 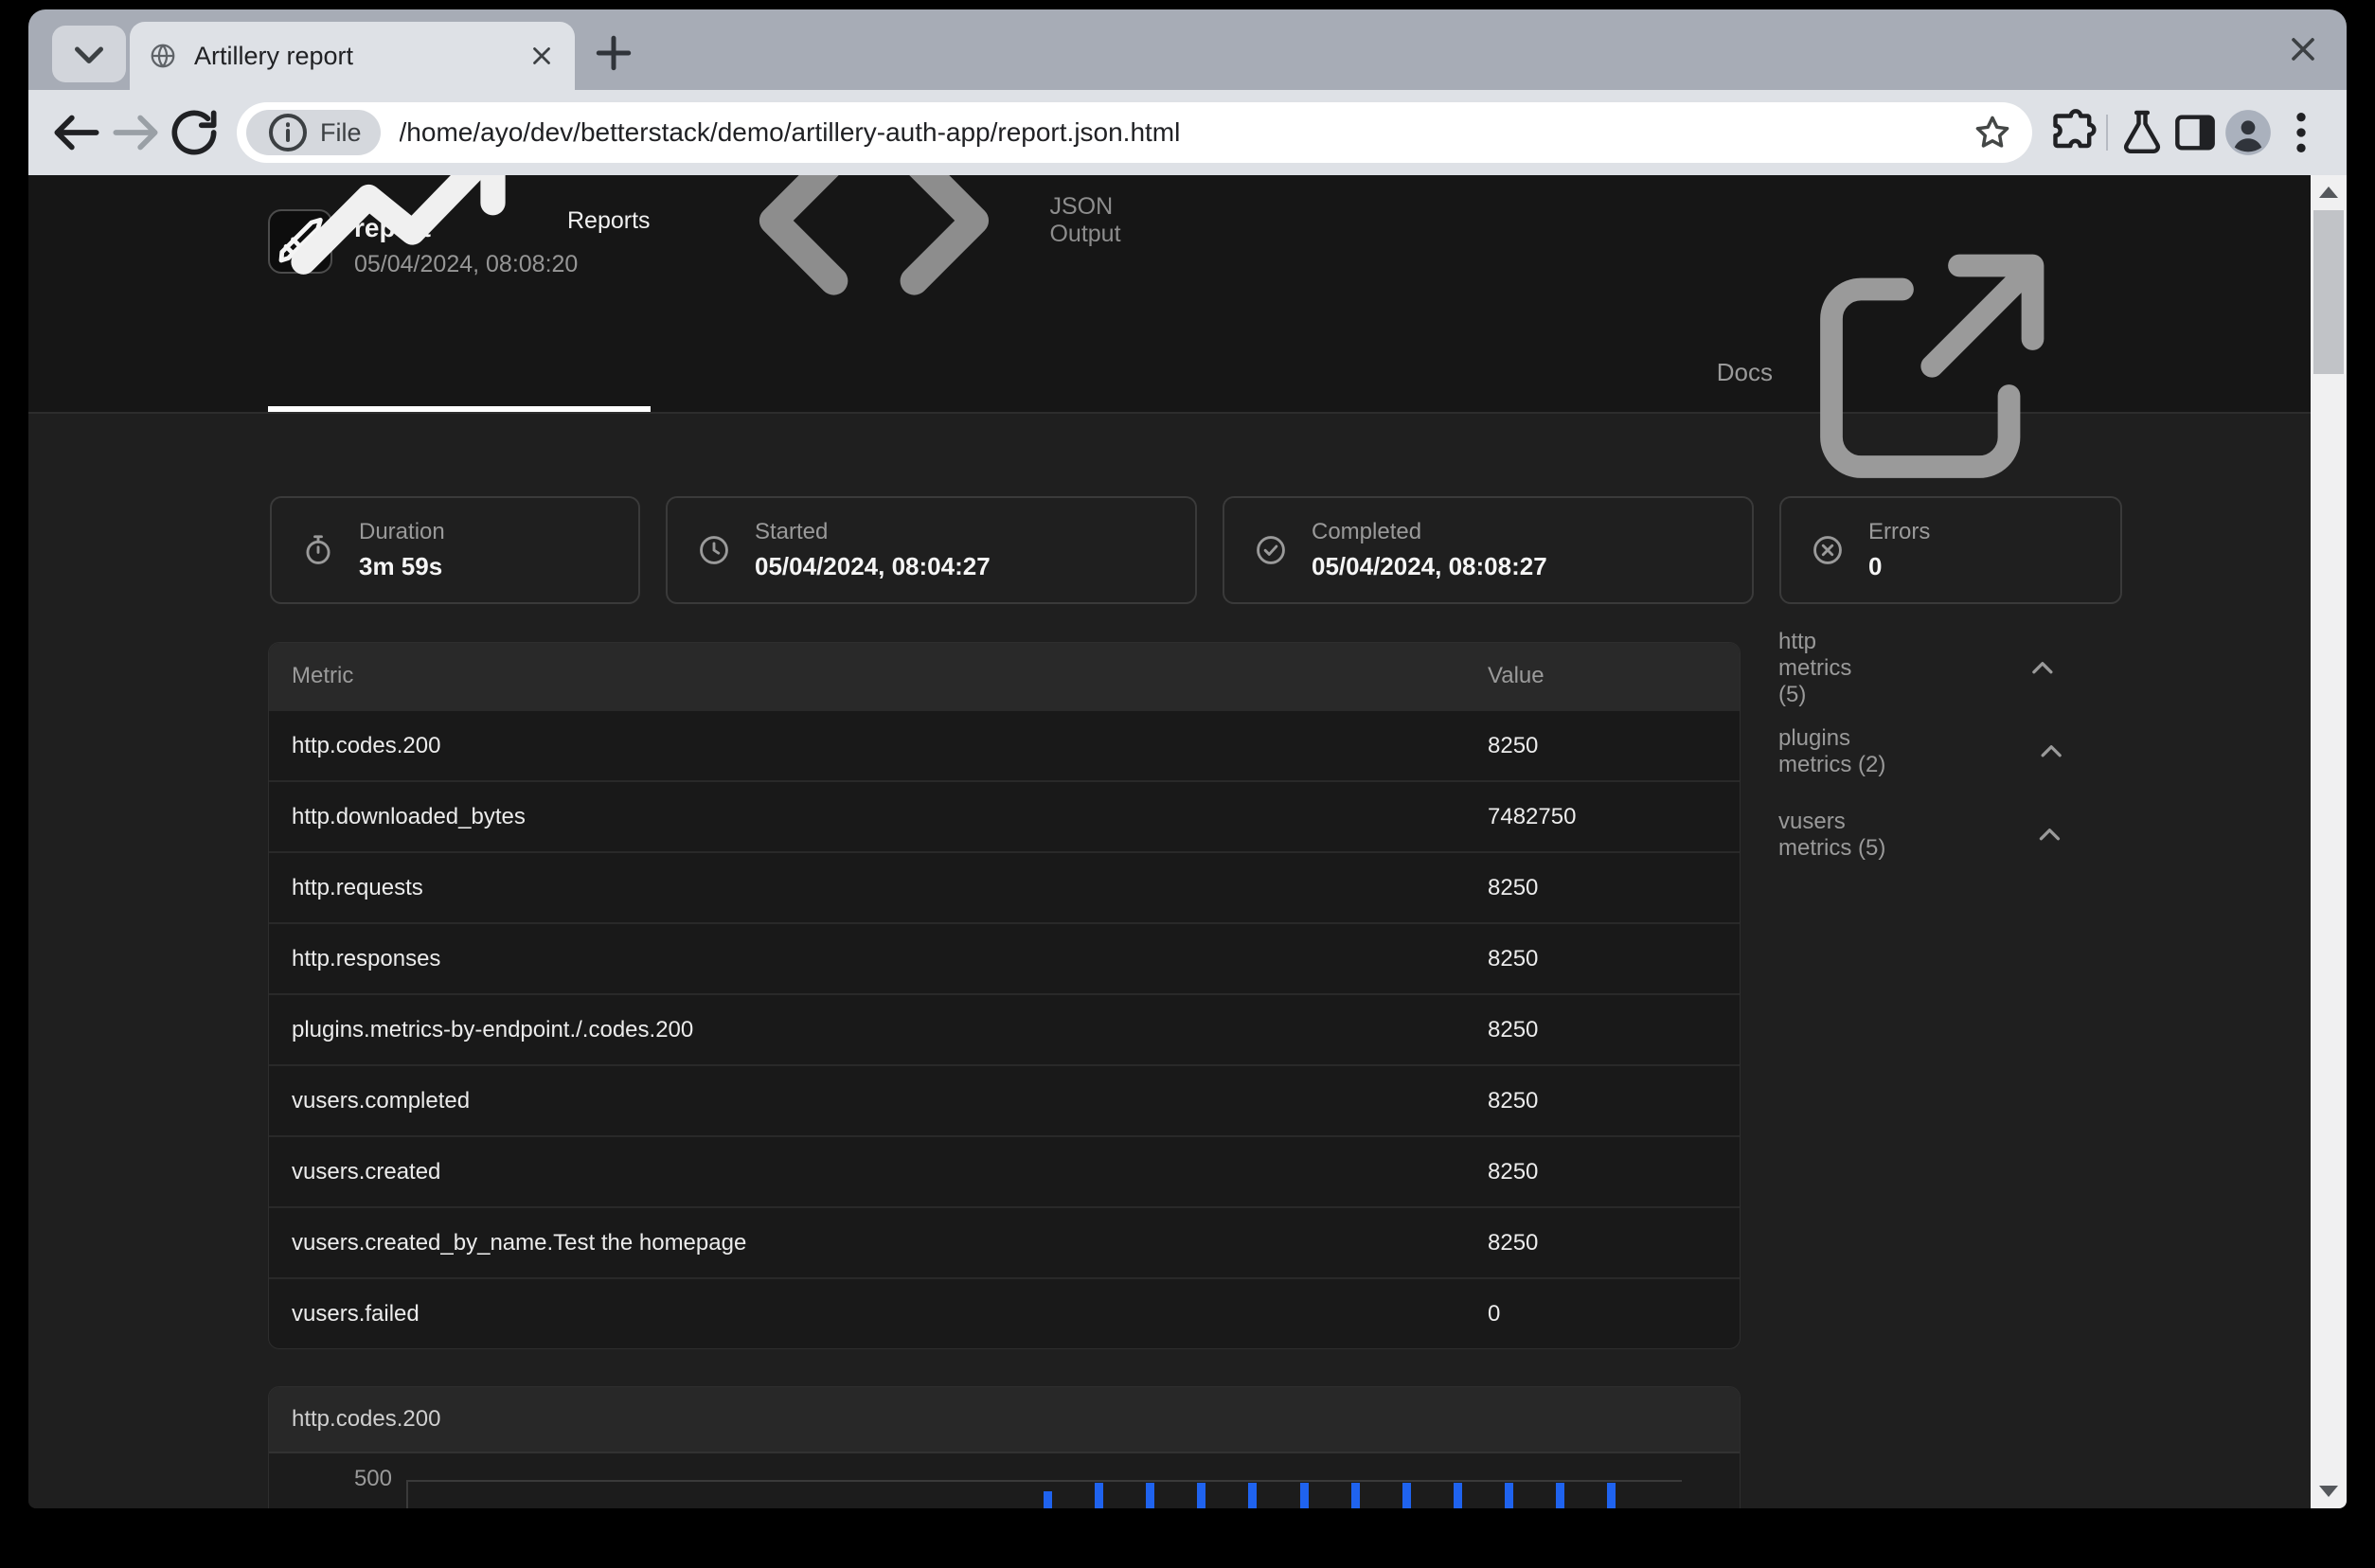 I want to click on metrics-nav-label: plugins metrics (2), so click(x=1832, y=751).